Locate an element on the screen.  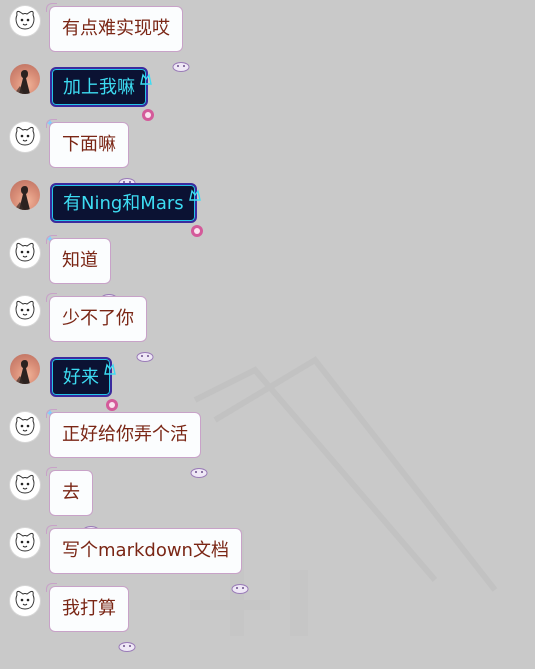
message-text: 下面嘛 is located at coordinates (89, 144).